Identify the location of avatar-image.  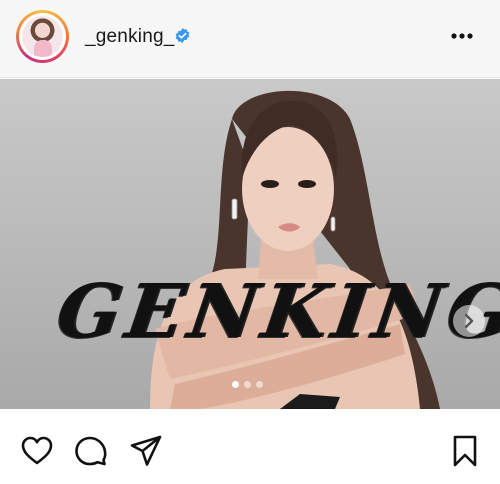
(42, 36).